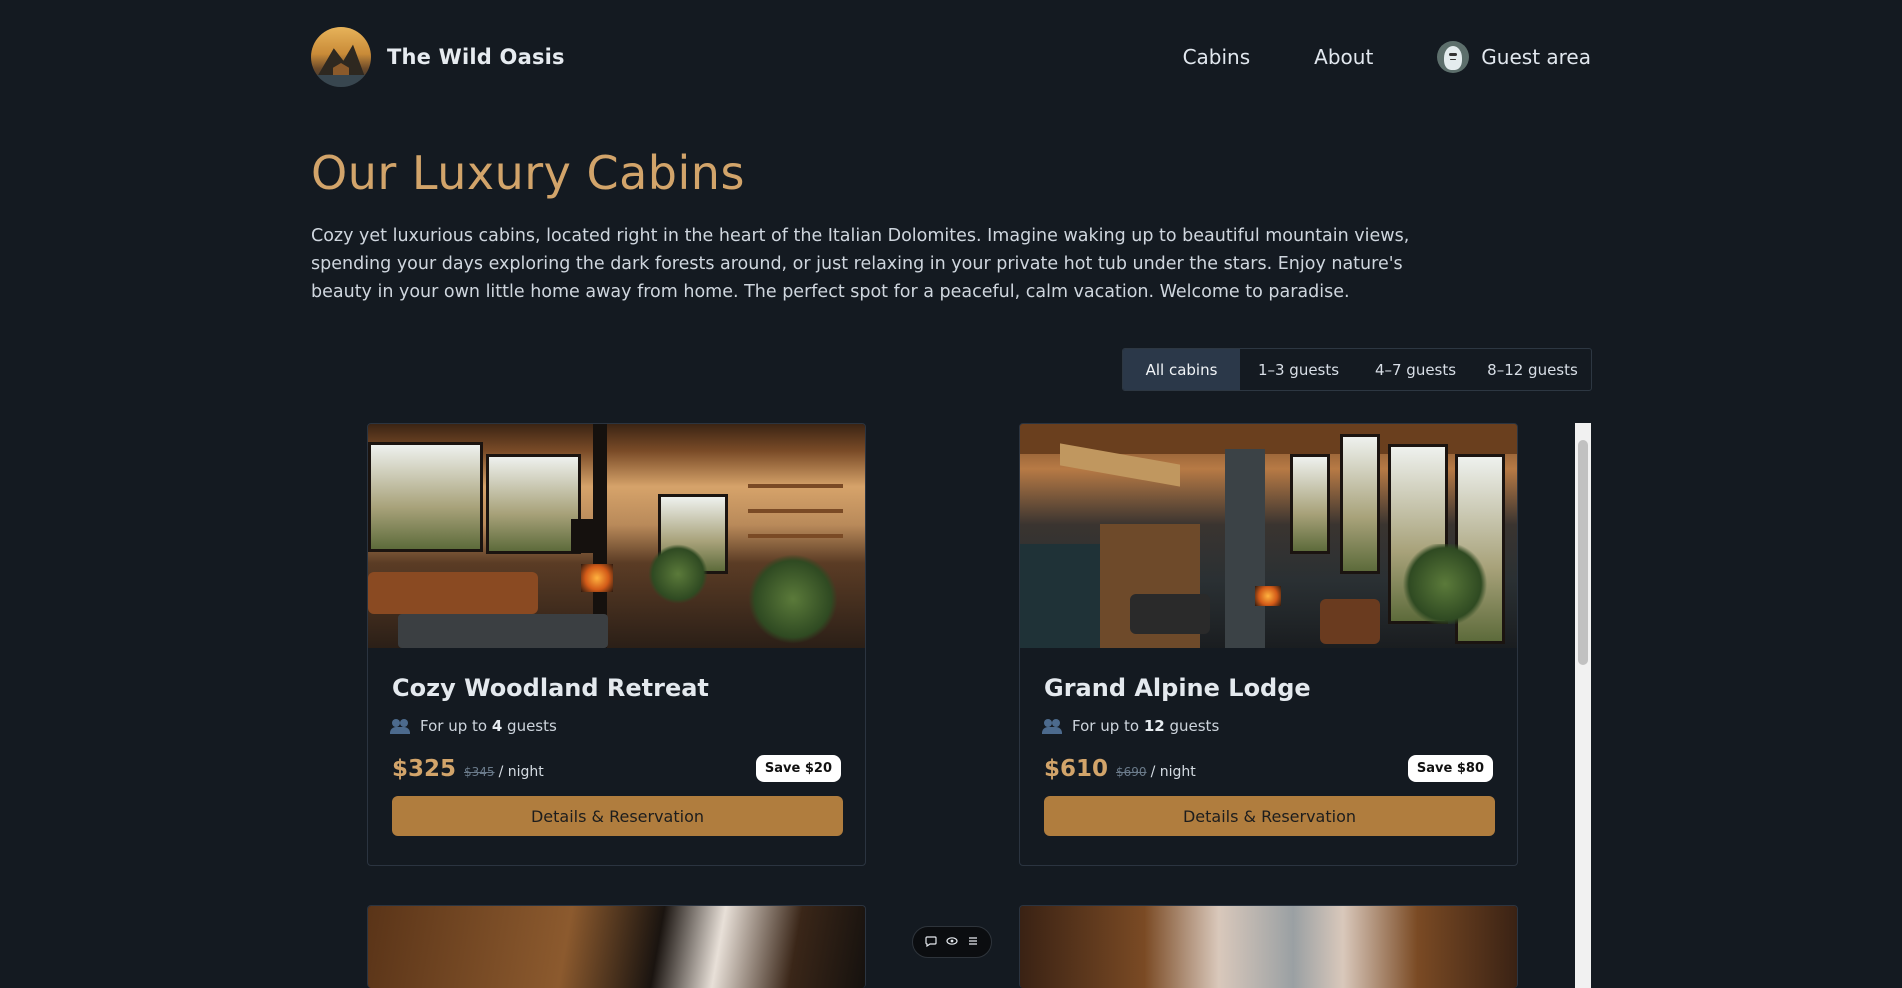  Describe the element at coordinates (476, 57) in the screenshot. I see `brand-name: The Wild Oasis` at that location.